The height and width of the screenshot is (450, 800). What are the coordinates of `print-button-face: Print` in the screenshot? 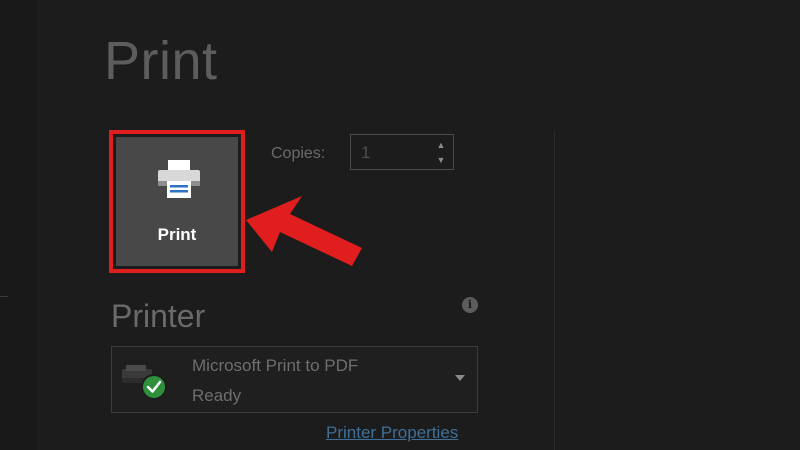 It's located at (177, 201).